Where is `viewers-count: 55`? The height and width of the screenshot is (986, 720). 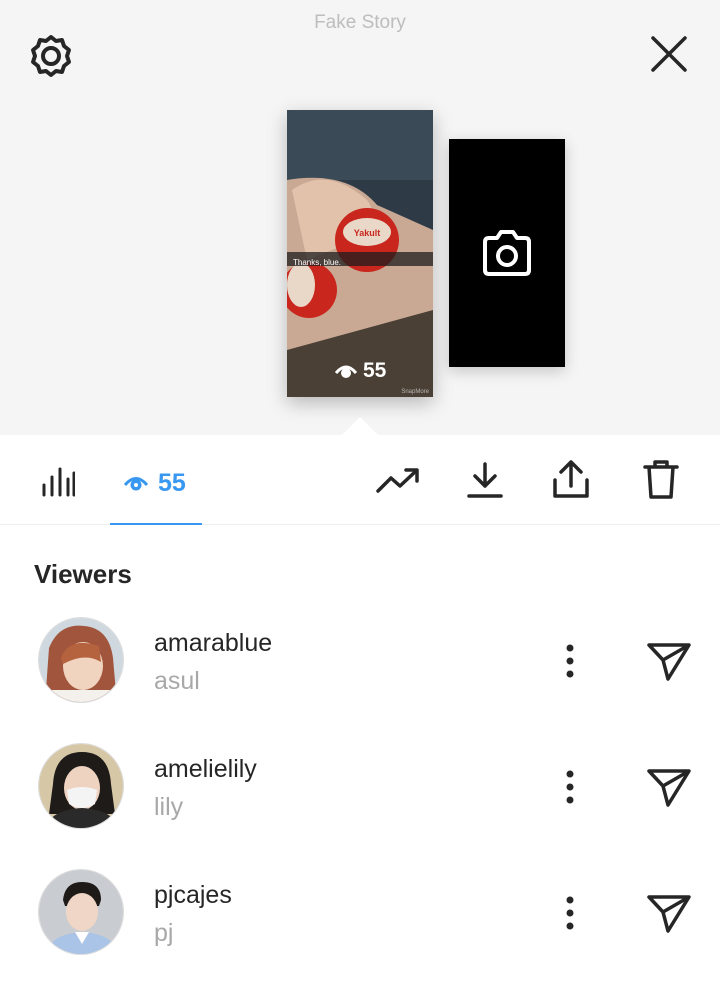 viewers-count: 55 is located at coordinates (172, 482).